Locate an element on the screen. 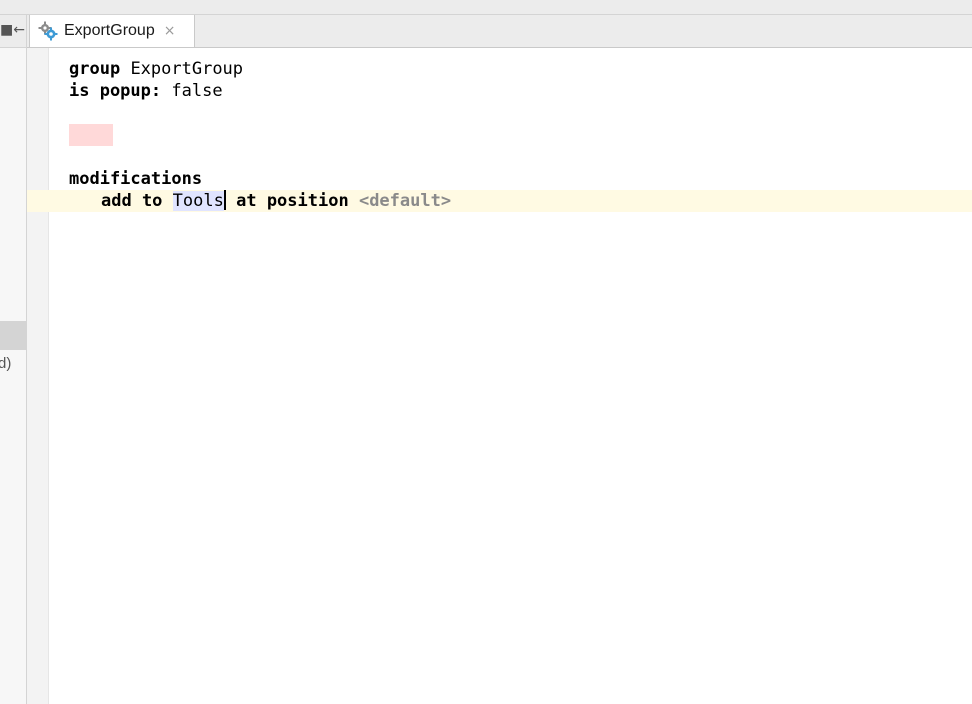 This screenshot has width=972, height=704. tab-label: ExportGroup is located at coordinates (109, 30).